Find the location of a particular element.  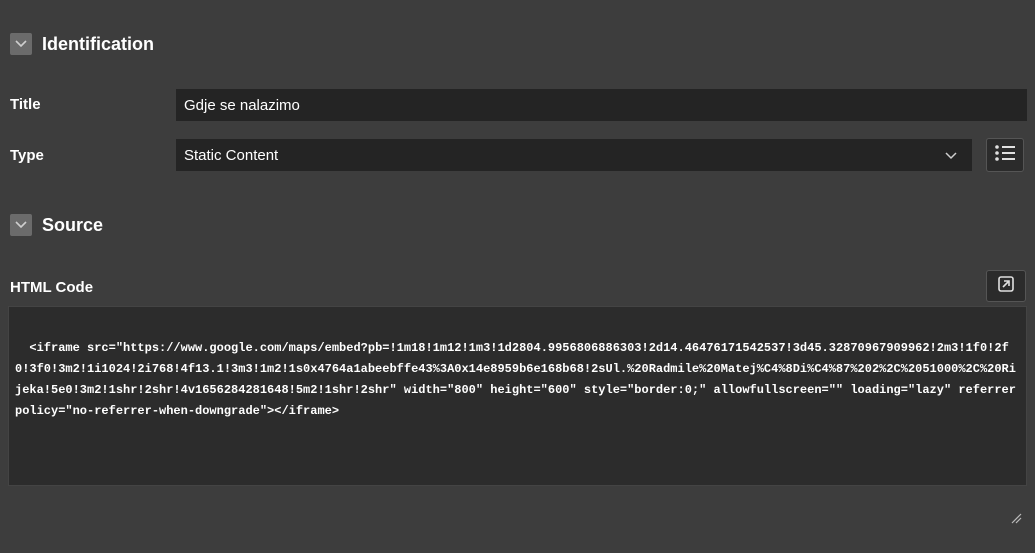

list-view-icon is located at coordinates (1005, 155).